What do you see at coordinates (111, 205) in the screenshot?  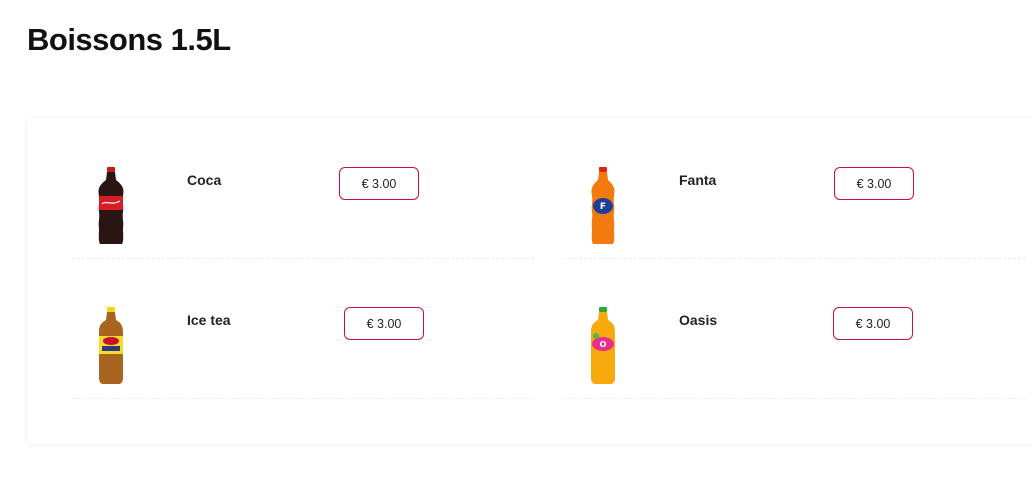 I see `coca-bottle-icon` at bounding box center [111, 205].